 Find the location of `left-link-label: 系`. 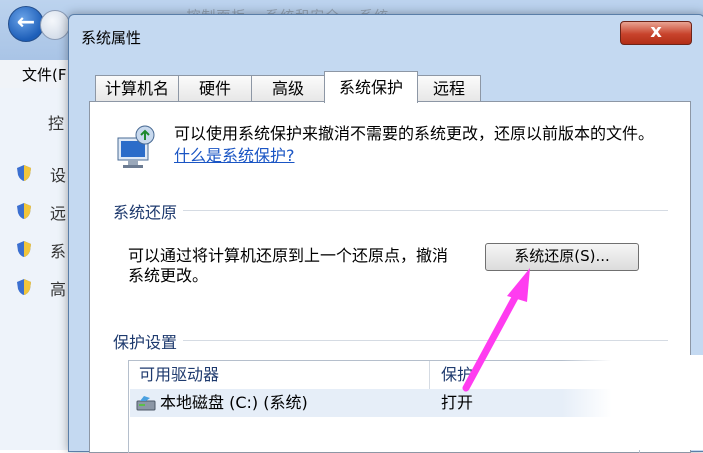

left-link-label: 系 is located at coordinates (58, 251).